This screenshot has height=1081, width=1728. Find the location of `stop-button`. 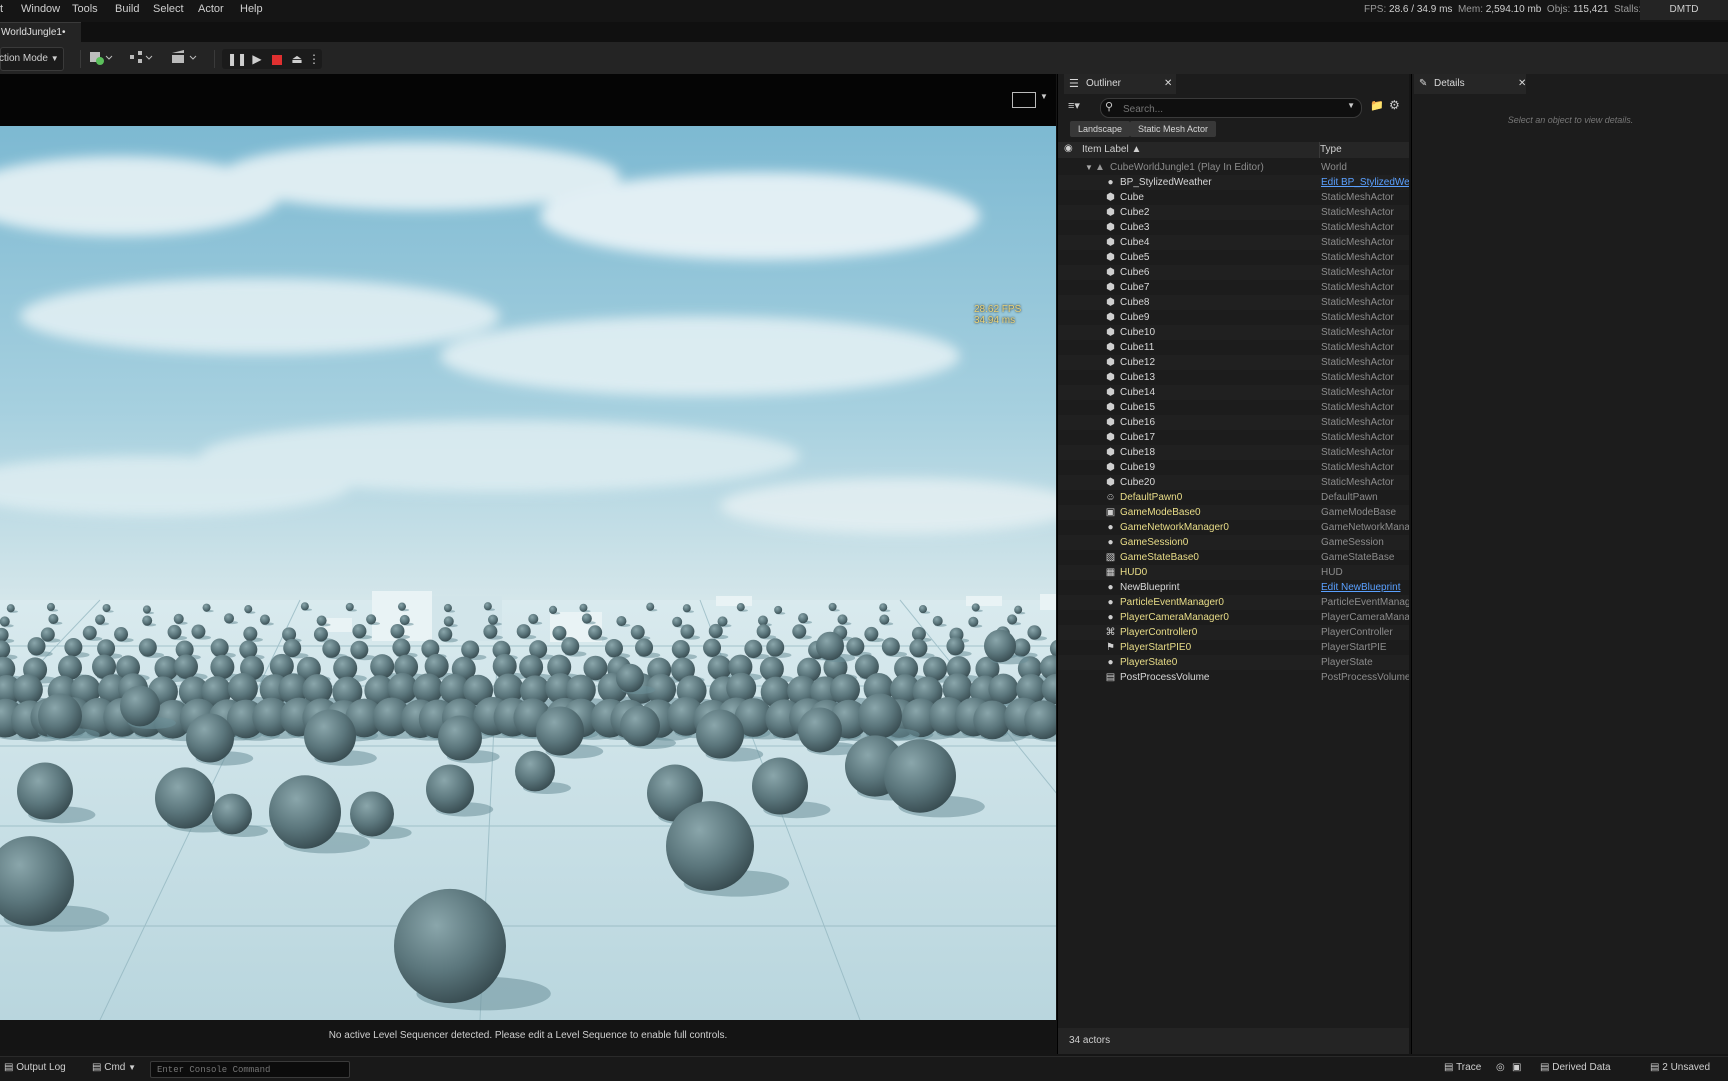

stop-button is located at coordinates (277, 59).